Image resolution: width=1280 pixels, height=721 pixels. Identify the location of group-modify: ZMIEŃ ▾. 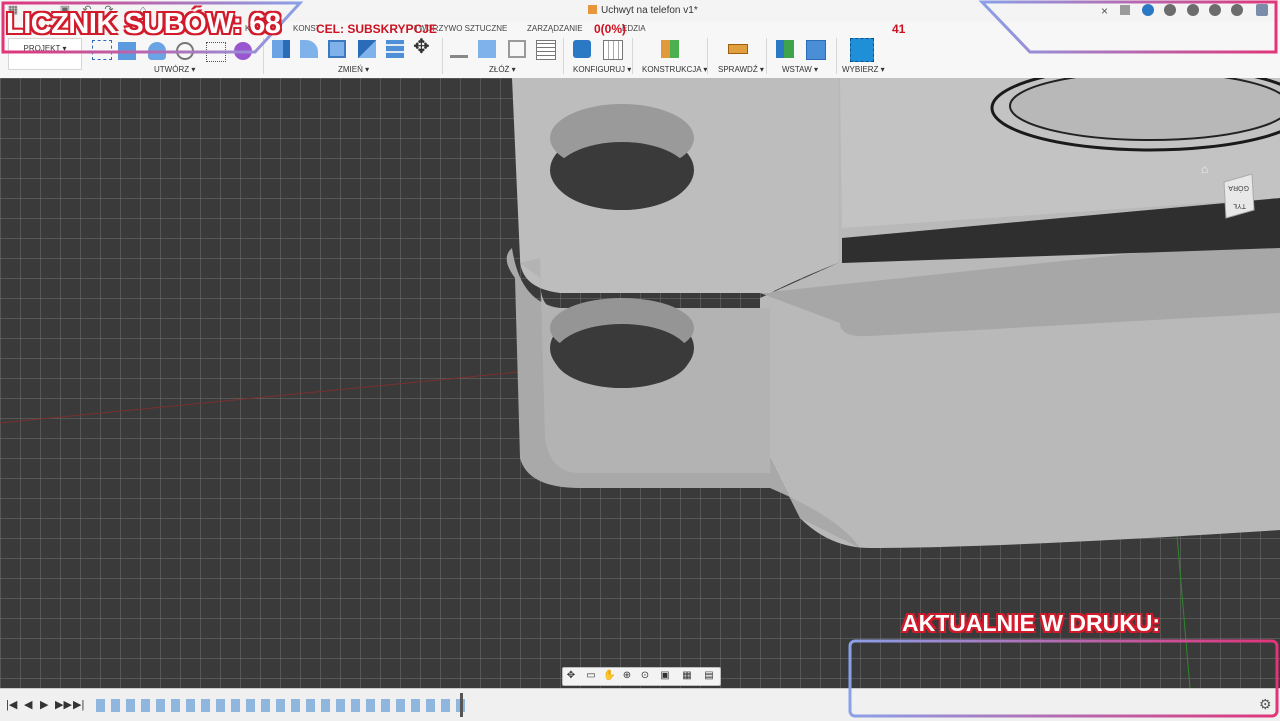
(353, 69).